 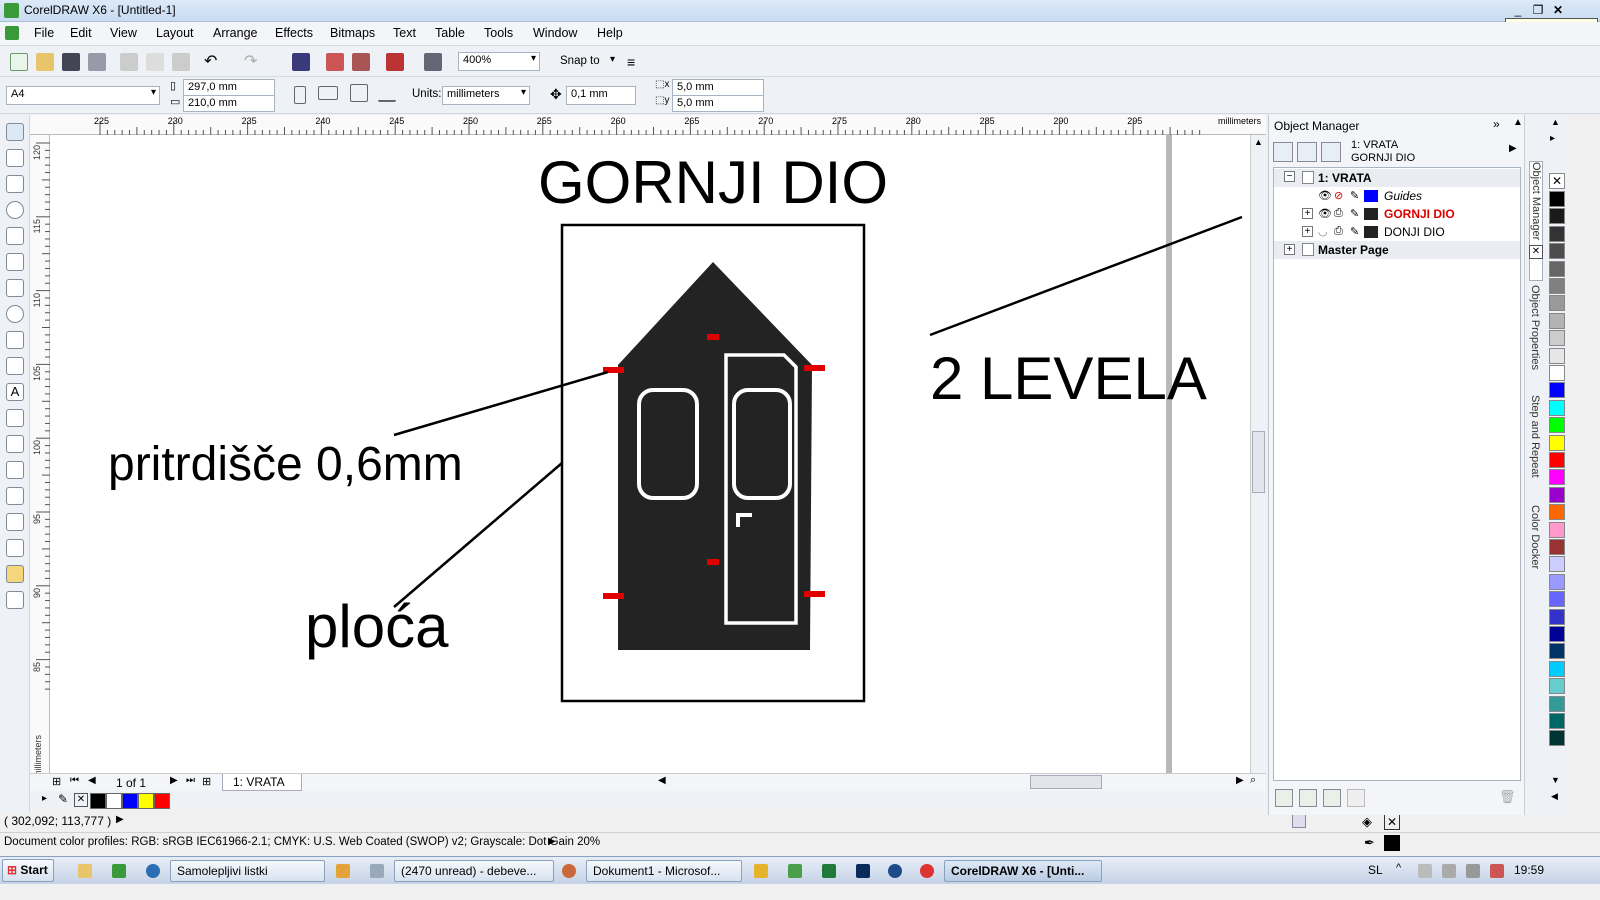 What do you see at coordinates (552, 841) in the screenshot?
I see `profiles-arrow-icon: ▶` at bounding box center [552, 841].